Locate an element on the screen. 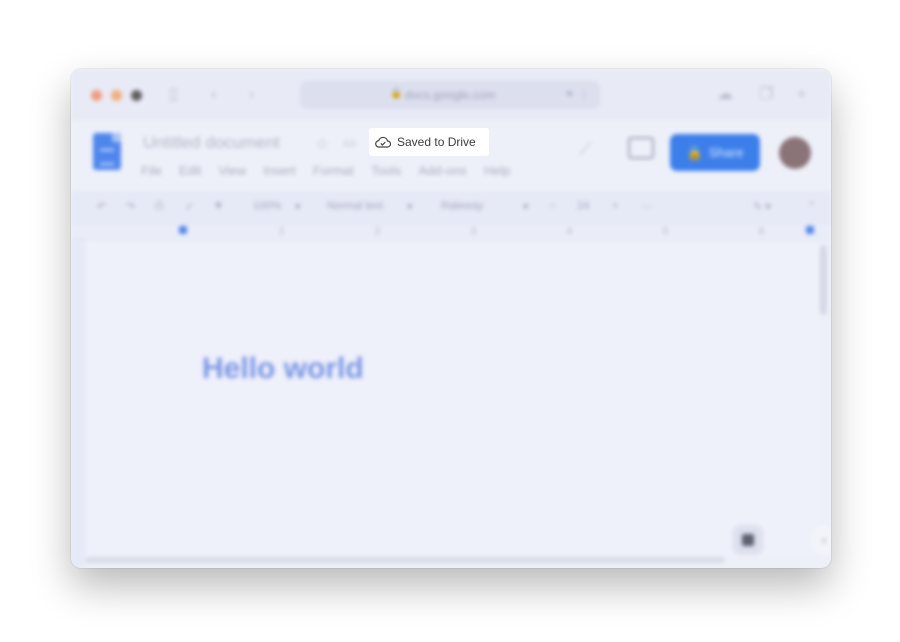 Image resolution: width=900 pixels, height=642 pixels. docs-logo-icon is located at coordinates (107, 151).